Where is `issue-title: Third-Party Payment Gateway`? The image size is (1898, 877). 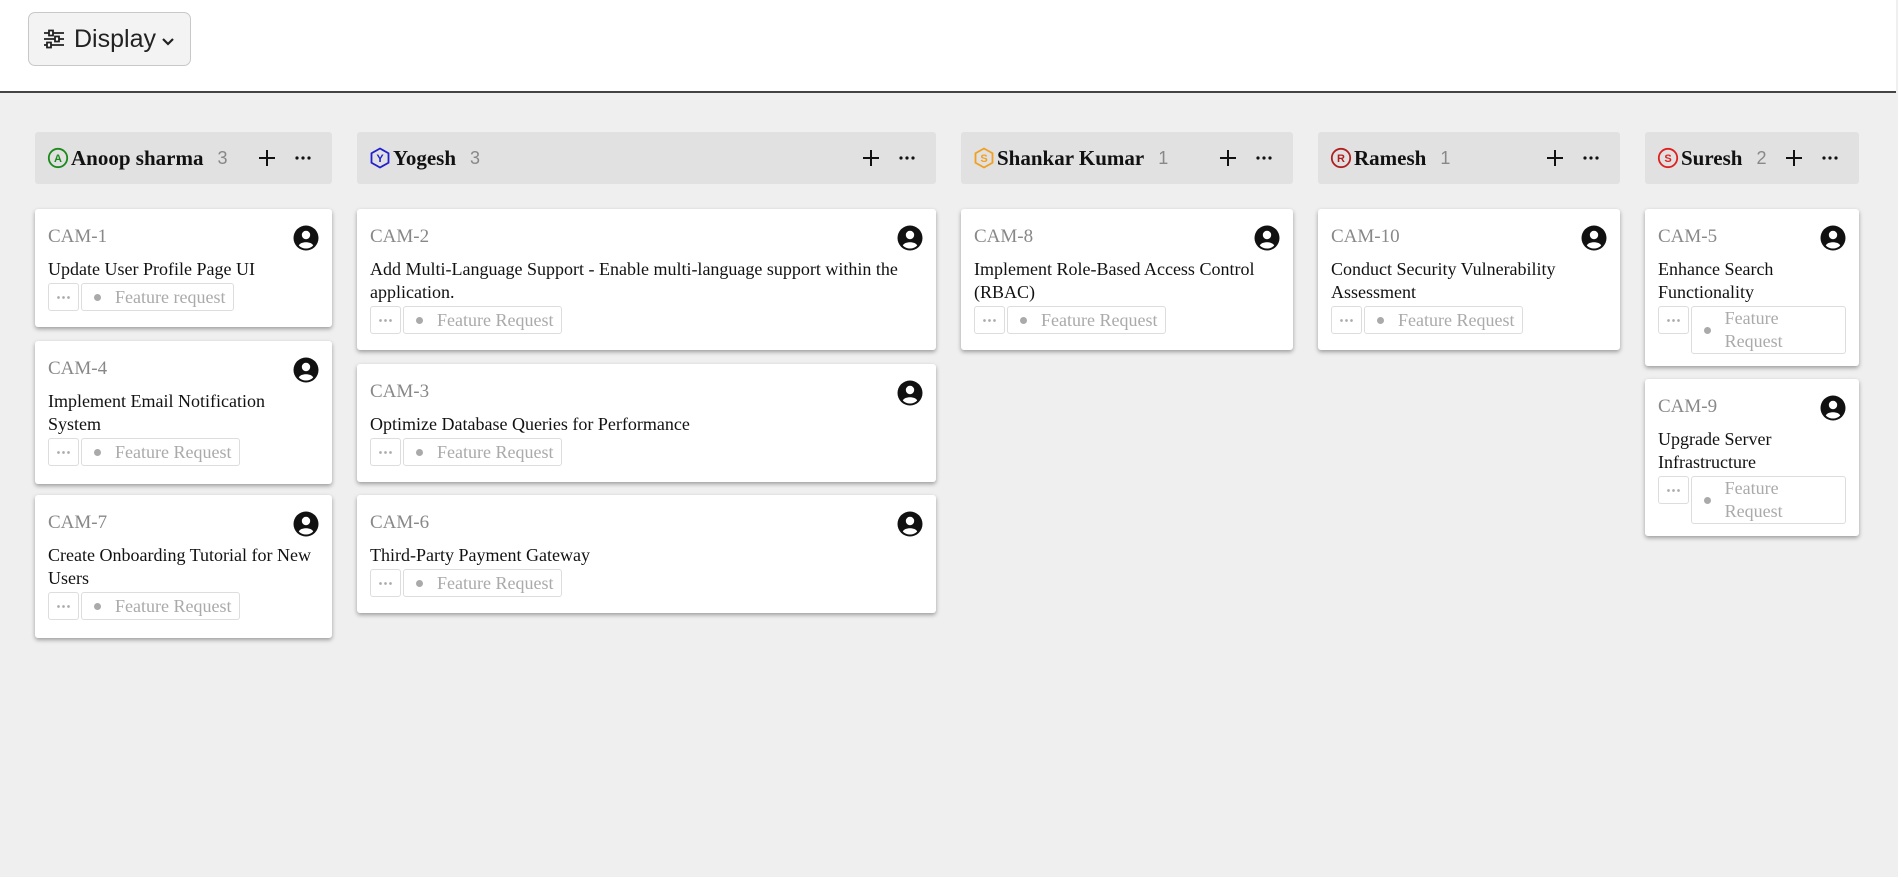 issue-title: Third-Party Payment Gateway is located at coordinates (480, 555).